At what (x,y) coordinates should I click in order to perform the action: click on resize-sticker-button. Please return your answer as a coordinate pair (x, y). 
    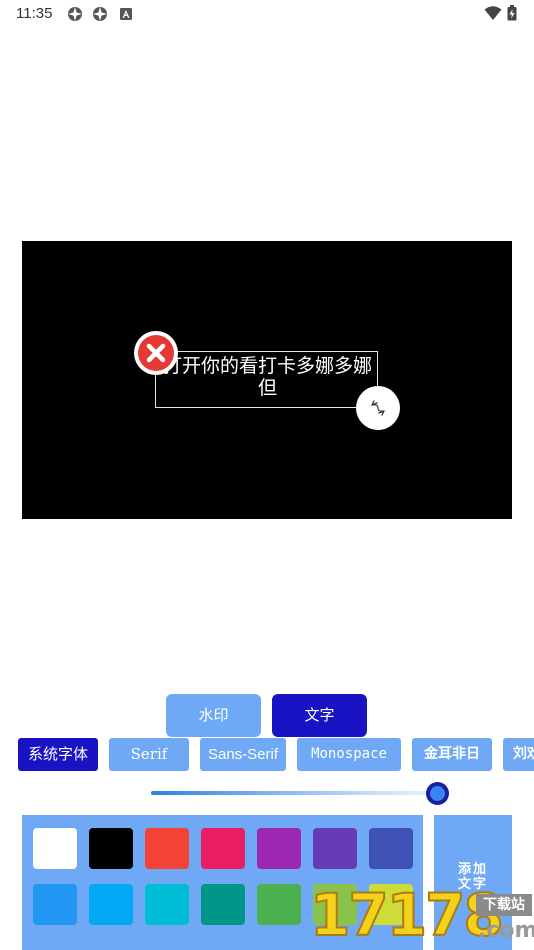
    Looking at the image, I should click on (378, 408).